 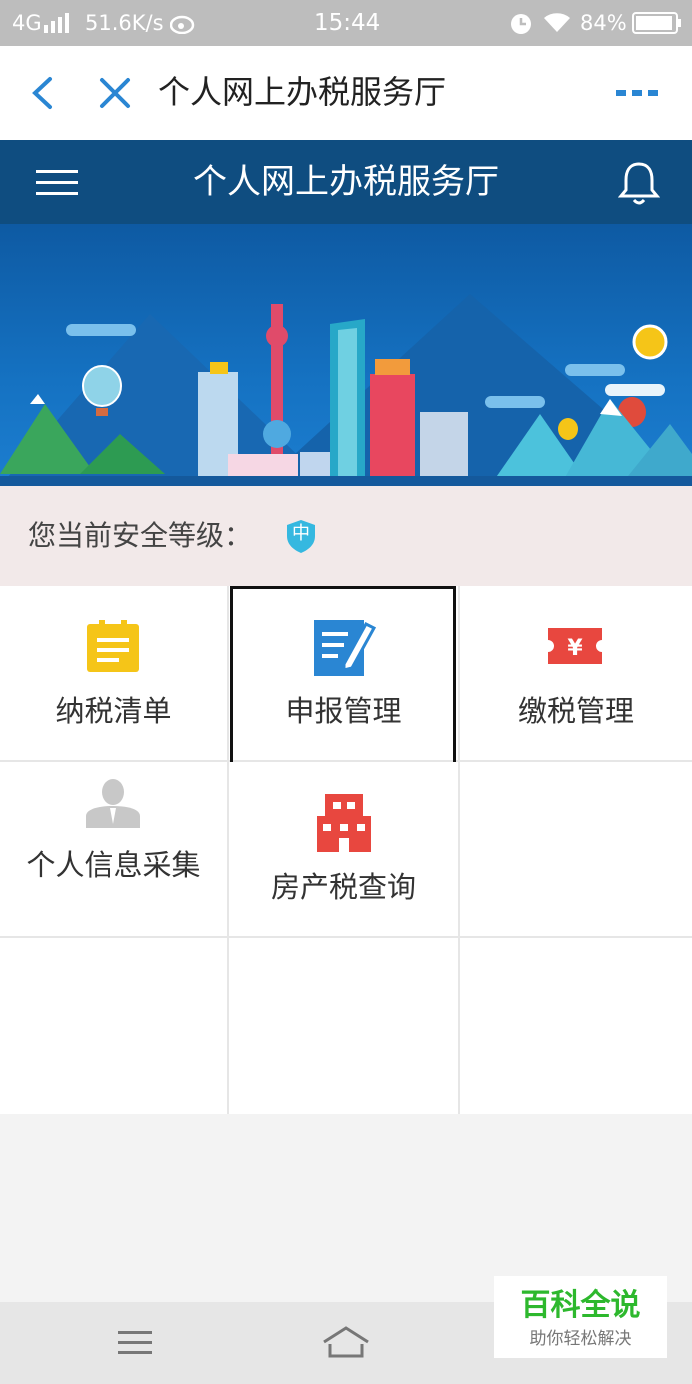 I want to click on menu-lines-icon, so click(x=135, y=1343).